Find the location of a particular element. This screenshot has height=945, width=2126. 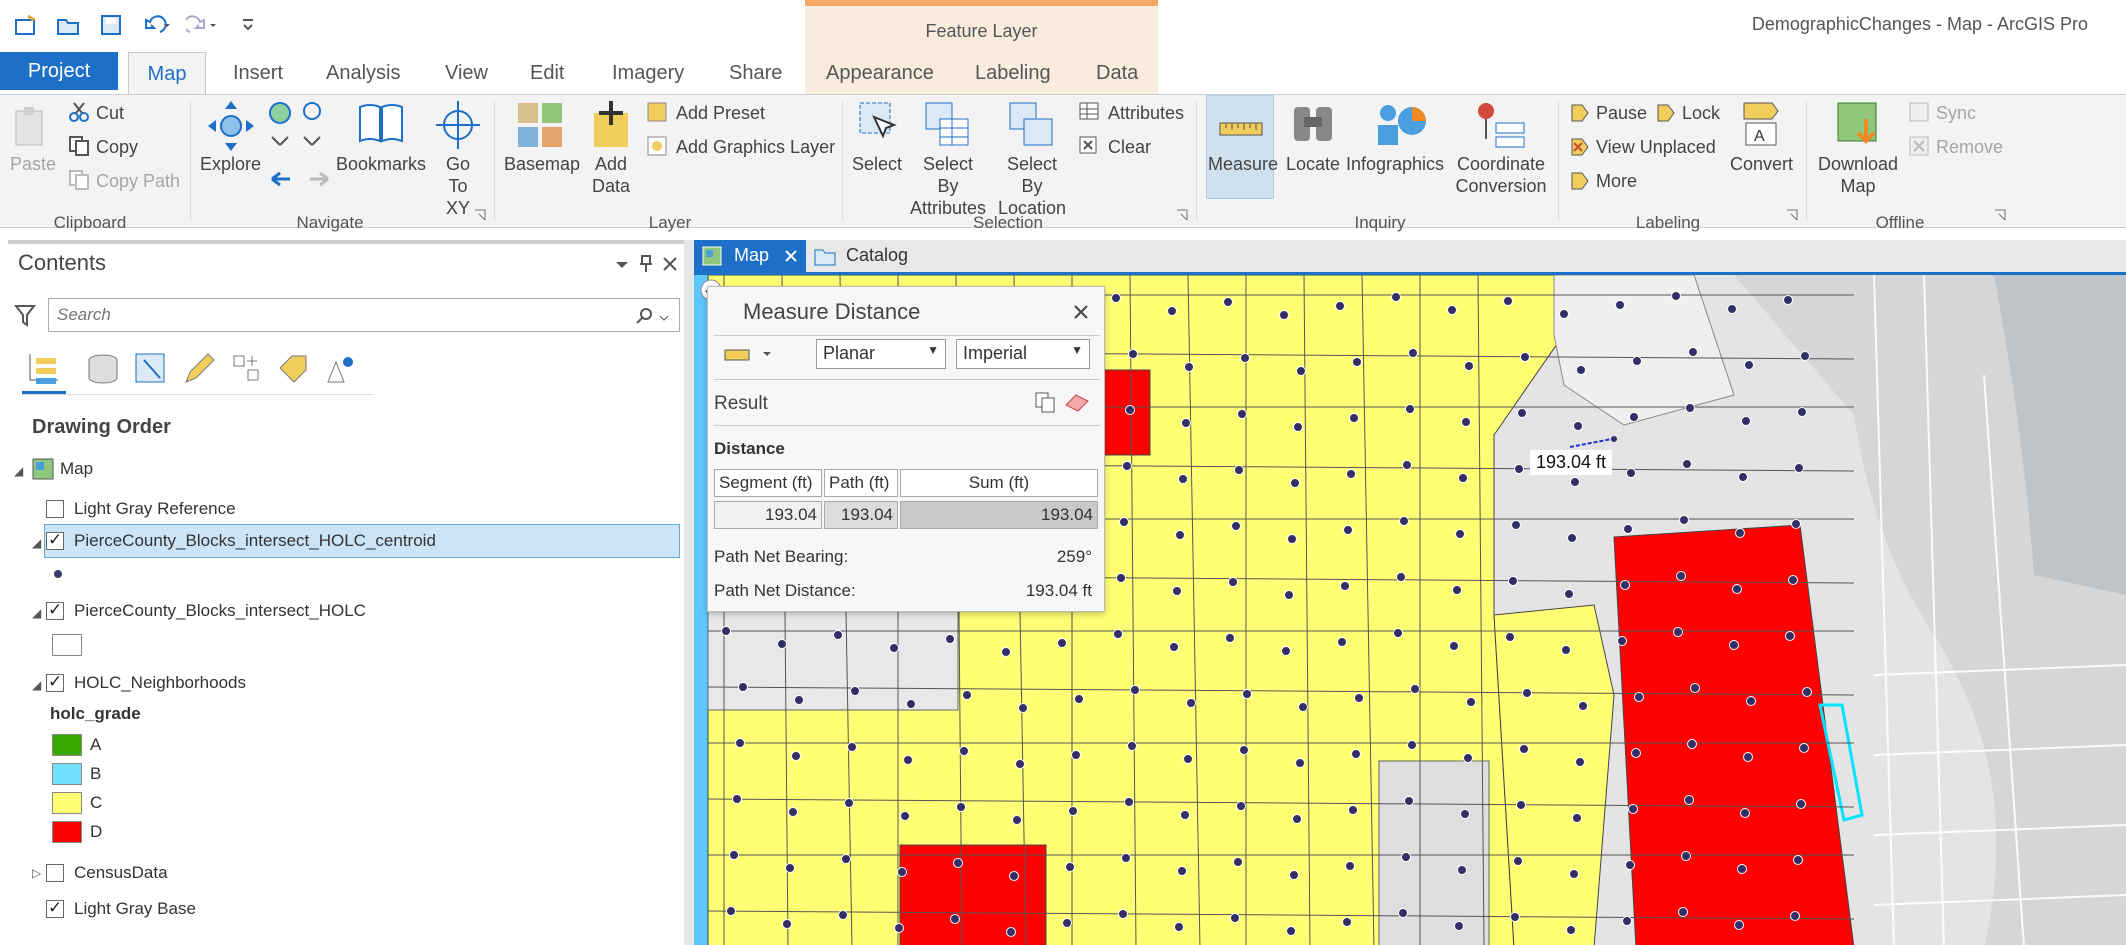

blocks-symbol-swatch is located at coordinates (67, 645).